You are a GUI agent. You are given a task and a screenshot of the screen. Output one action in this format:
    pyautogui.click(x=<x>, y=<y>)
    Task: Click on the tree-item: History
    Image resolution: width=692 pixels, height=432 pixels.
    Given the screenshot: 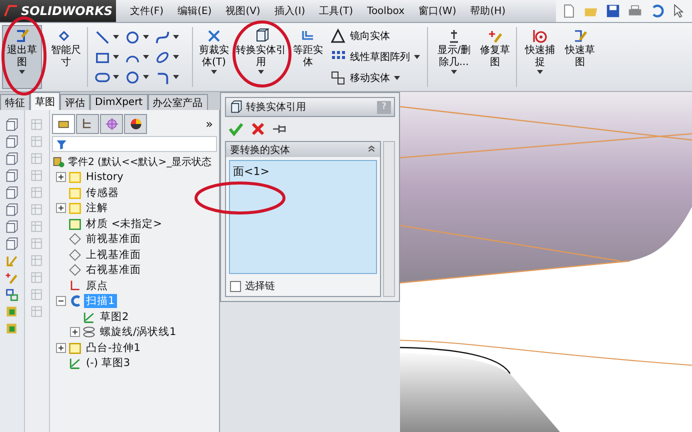 What is the action you would take?
    pyautogui.click(x=105, y=177)
    